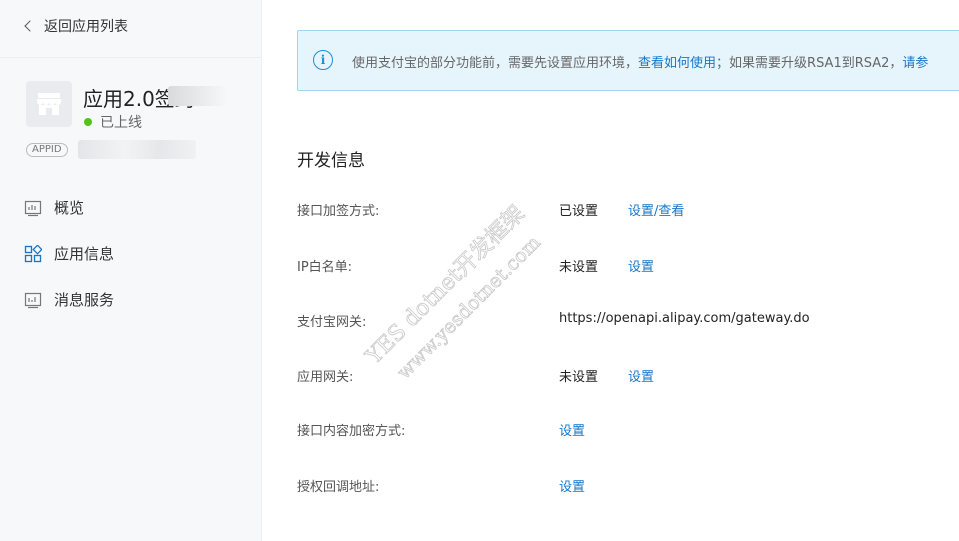 The height and width of the screenshot is (541, 959). What do you see at coordinates (88, 122) in the screenshot?
I see `online-status-dot` at bounding box center [88, 122].